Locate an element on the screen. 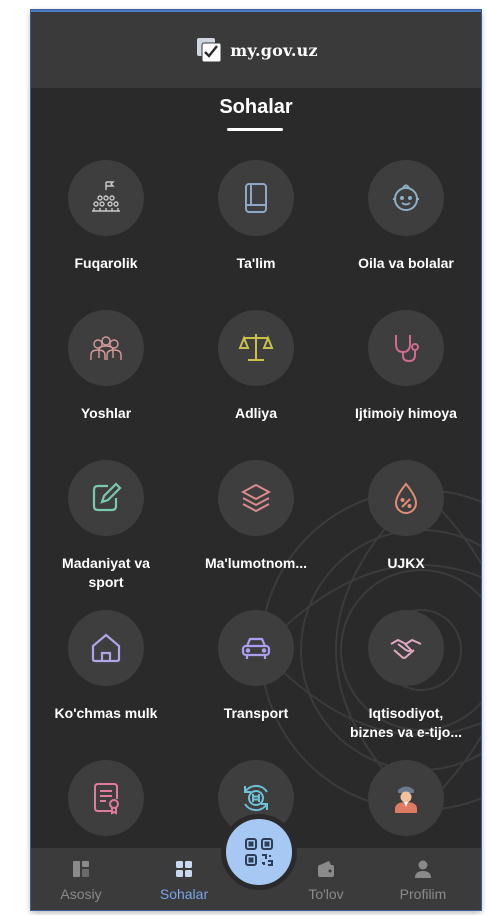 The width and height of the screenshot is (487, 915). tile-fuqarolik: Fuqarolik is located at coordinates (106, 216).